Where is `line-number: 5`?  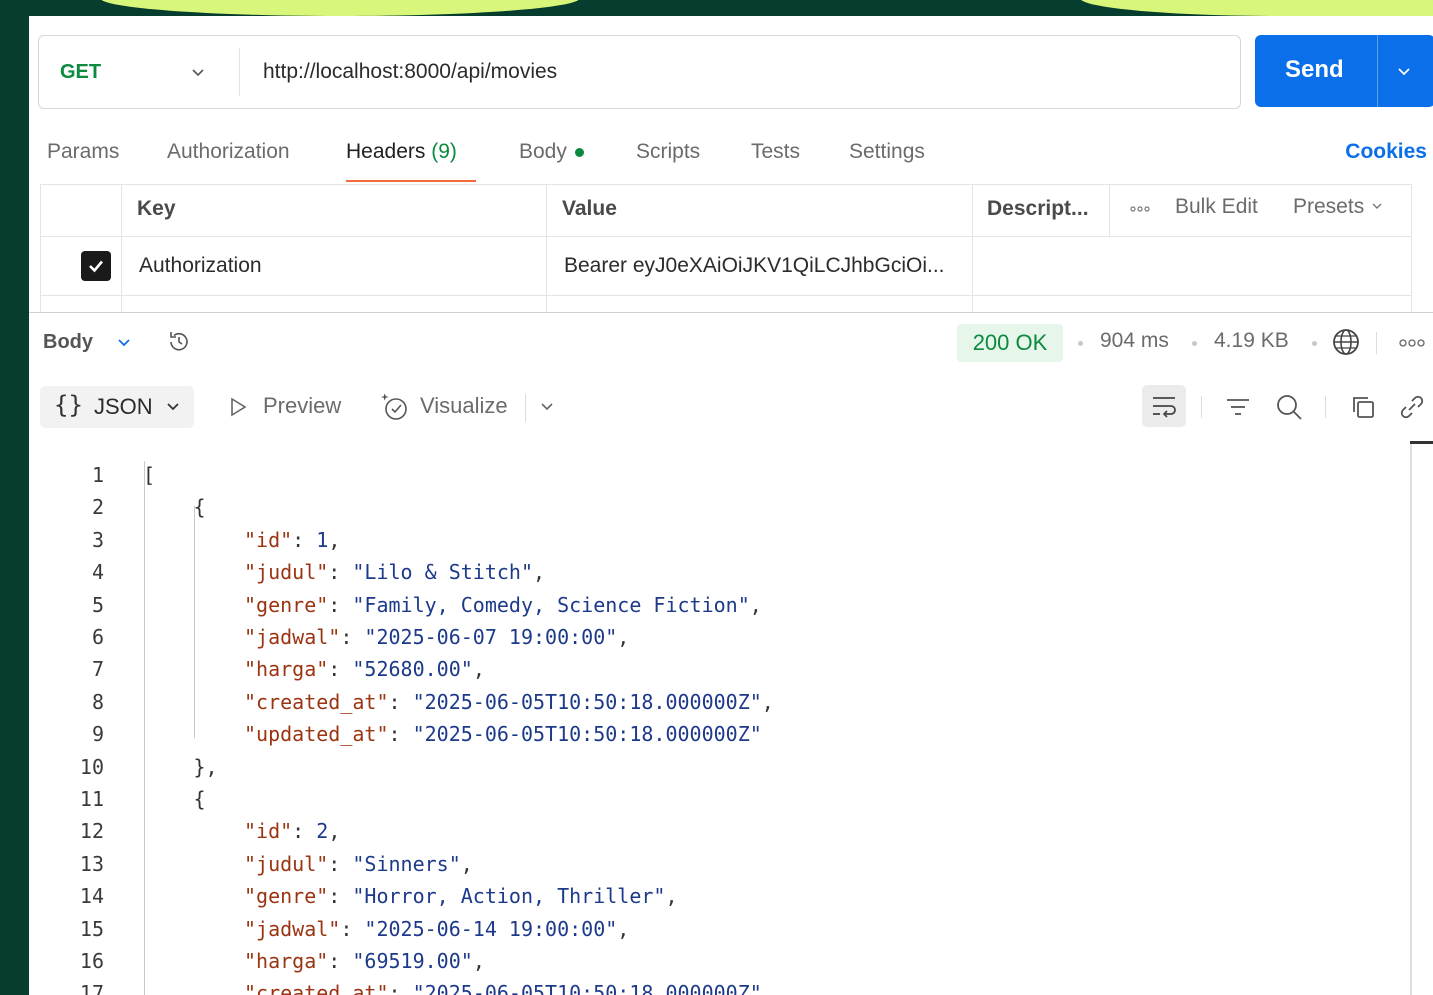 line-number: 5 is located at coordinates (97, 604).